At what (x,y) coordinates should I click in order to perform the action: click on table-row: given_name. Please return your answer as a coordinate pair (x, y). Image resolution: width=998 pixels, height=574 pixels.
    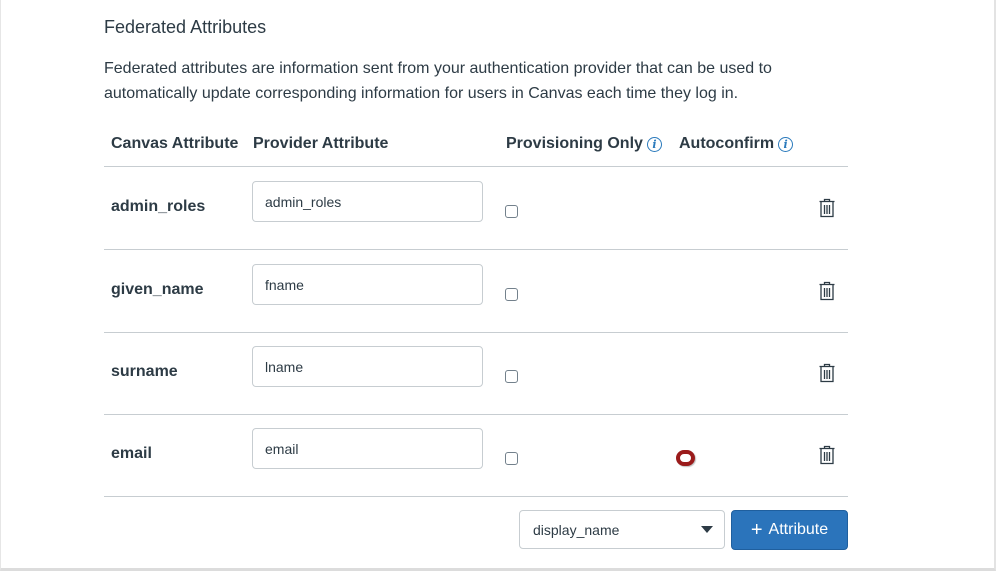
    Looking at the image, I should click on (476, 291).